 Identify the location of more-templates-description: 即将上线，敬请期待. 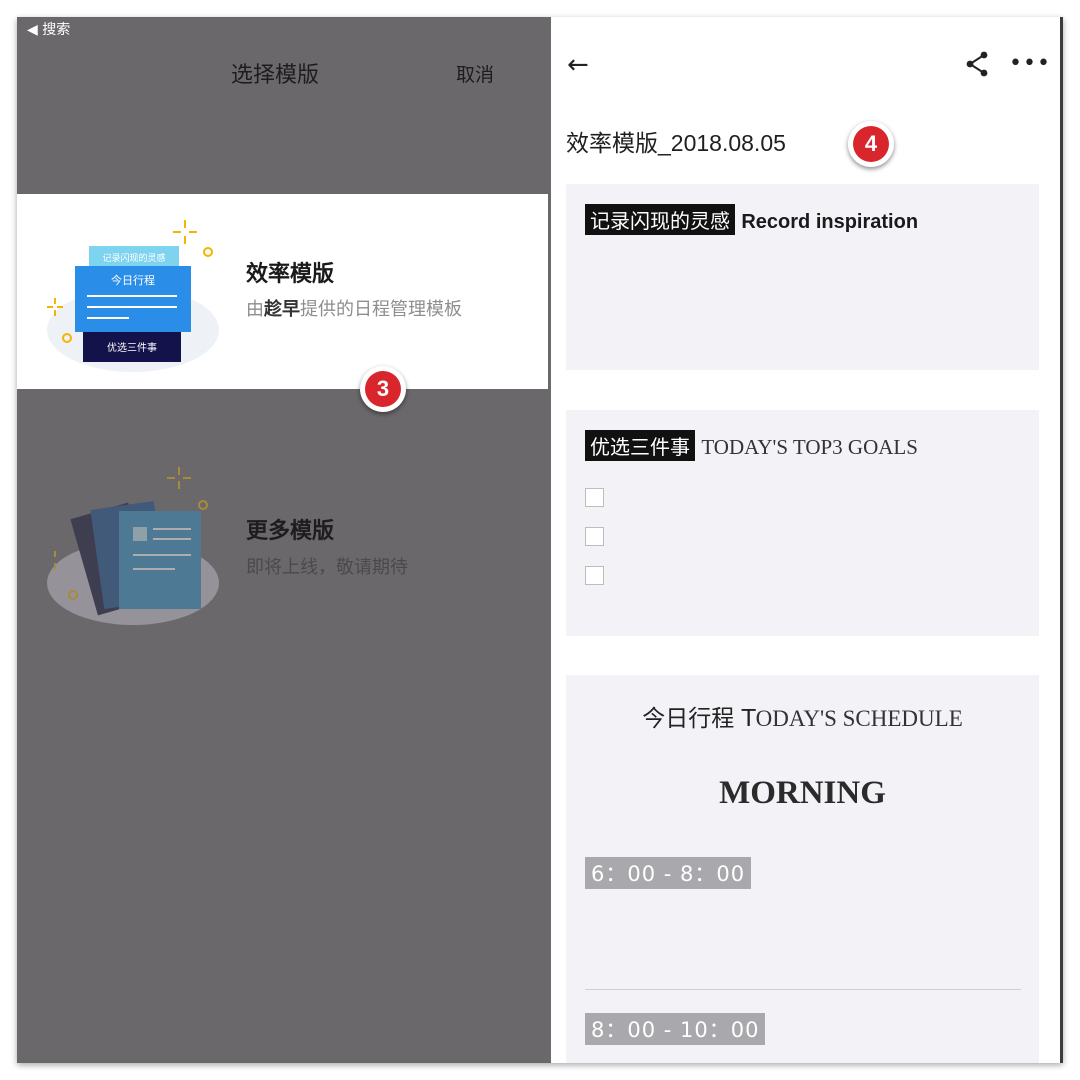
(327, 567).